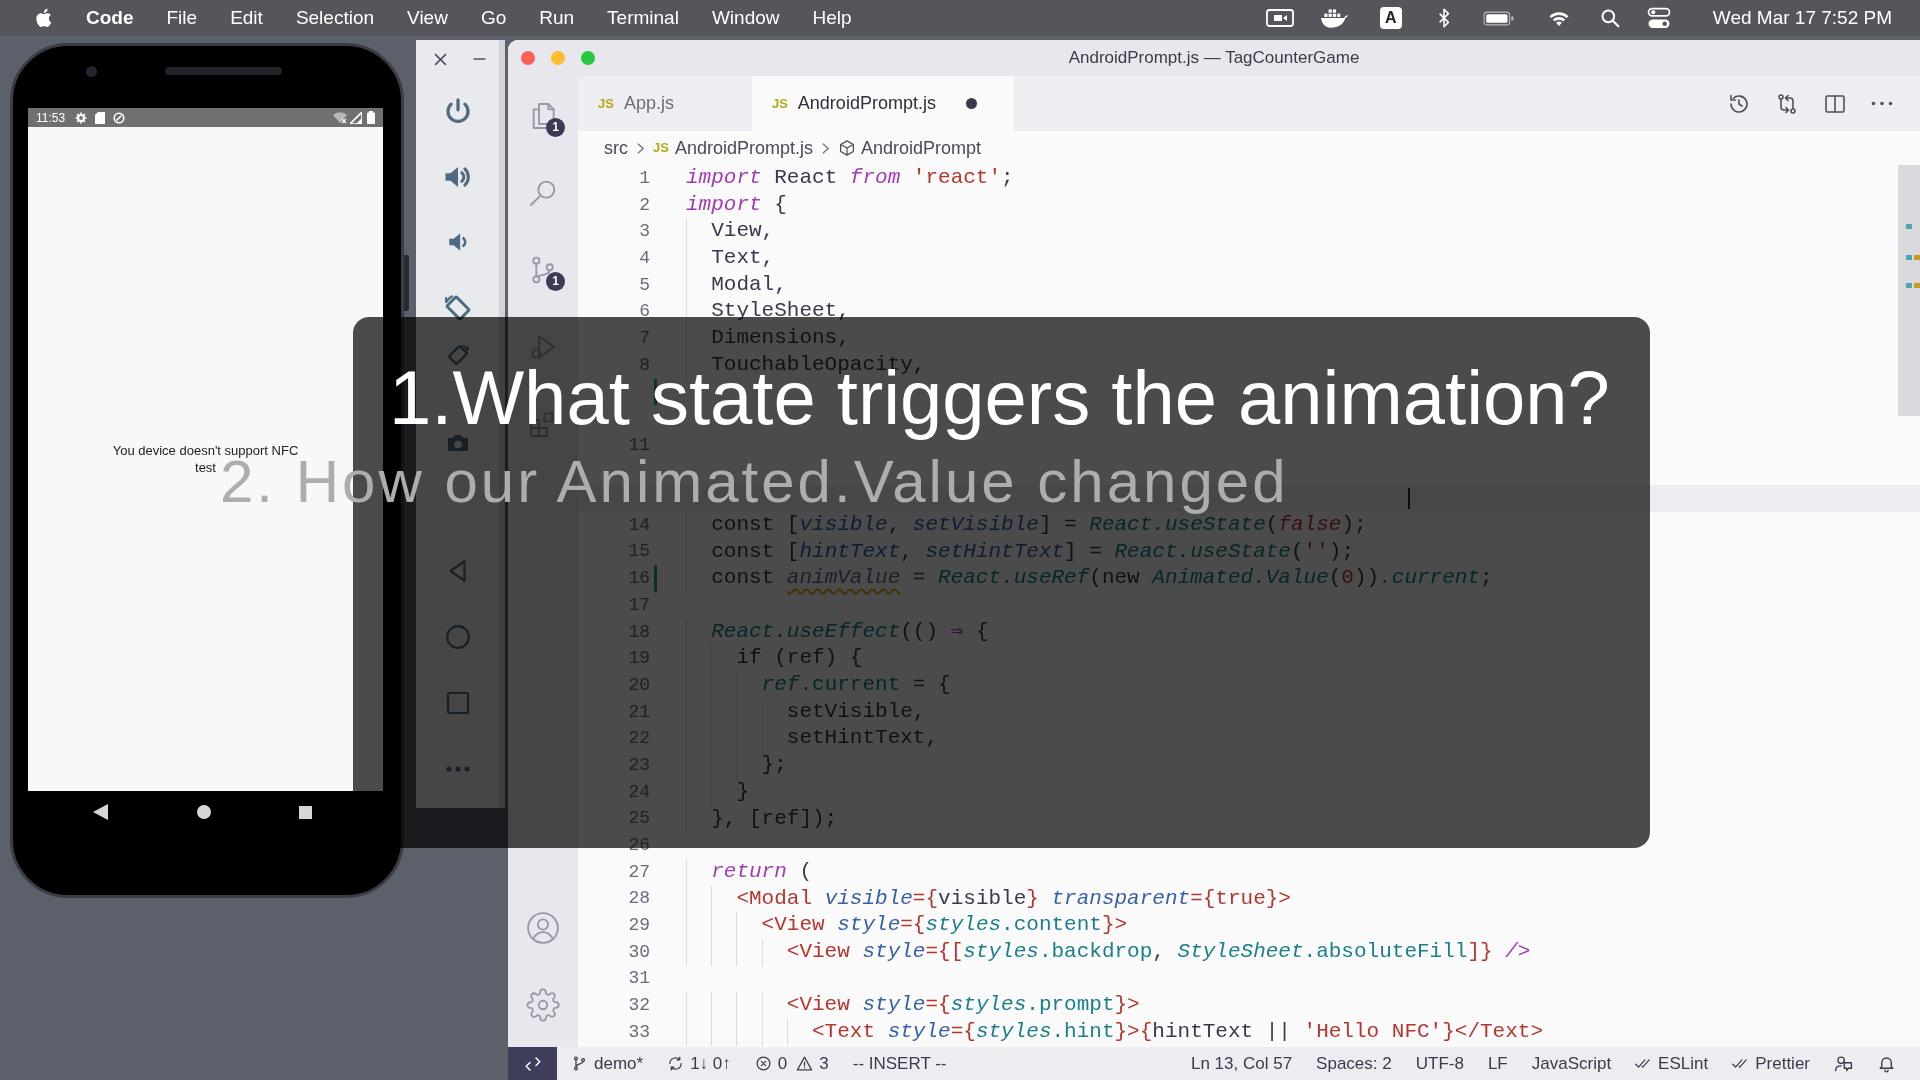  What do you see at coordinates (100, 812) in the screenshot?
I see `back-icon` at bounding box center [100, 812].